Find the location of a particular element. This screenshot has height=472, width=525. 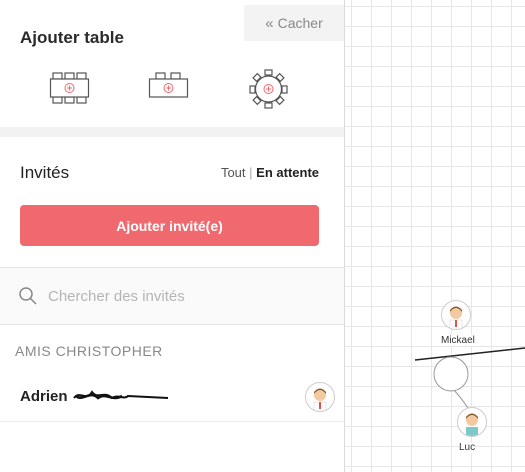

guest-filter: Tout | En attente is located at coordinates (270, 172).